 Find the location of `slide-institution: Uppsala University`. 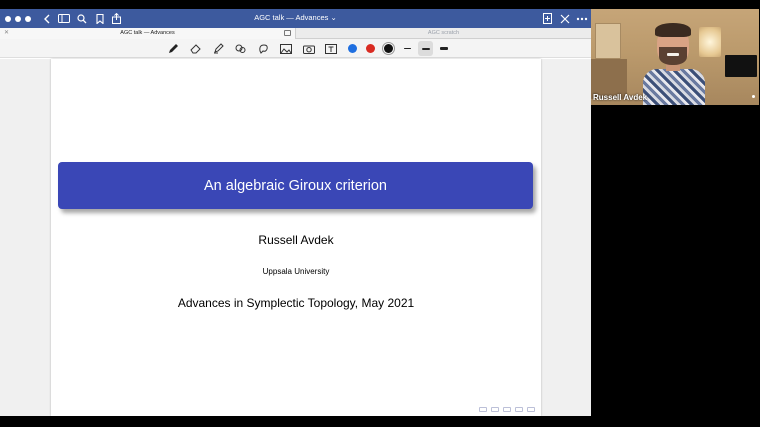

slide-institution: Uppsala University is located at coordinates (296, 271).